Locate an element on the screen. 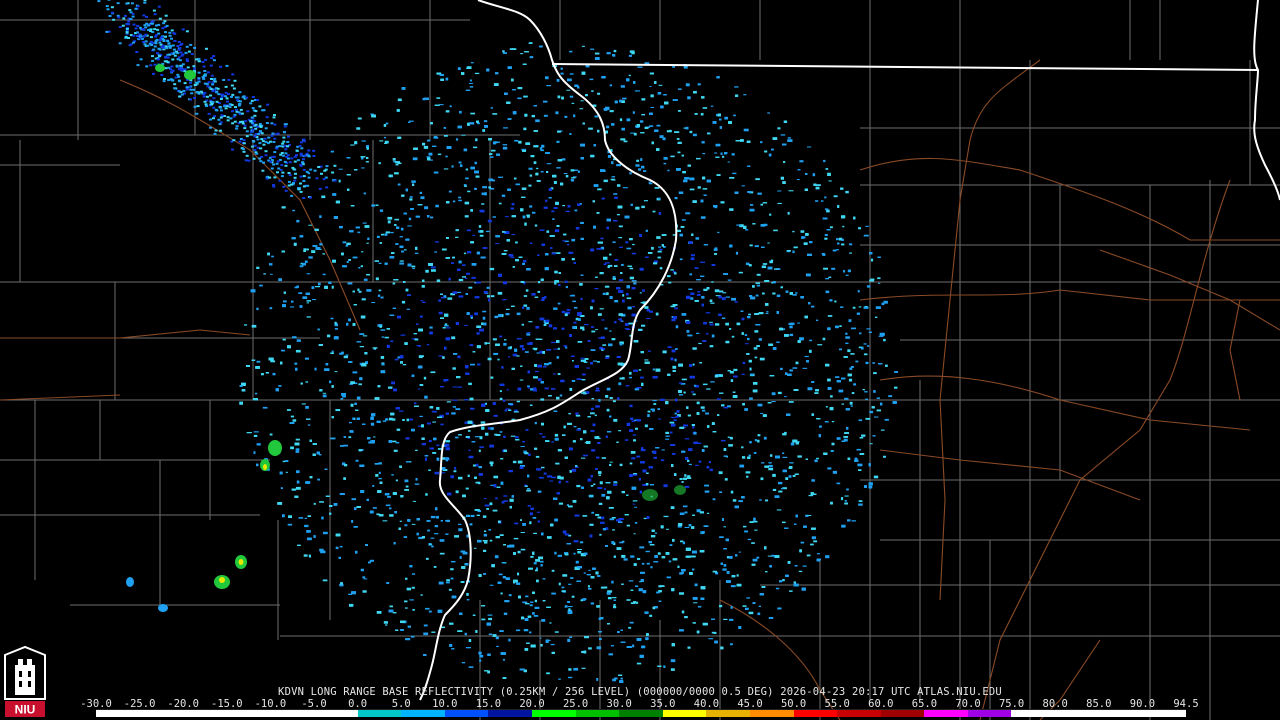  reflectivity-colorbar is located at coordinates (641, 713).